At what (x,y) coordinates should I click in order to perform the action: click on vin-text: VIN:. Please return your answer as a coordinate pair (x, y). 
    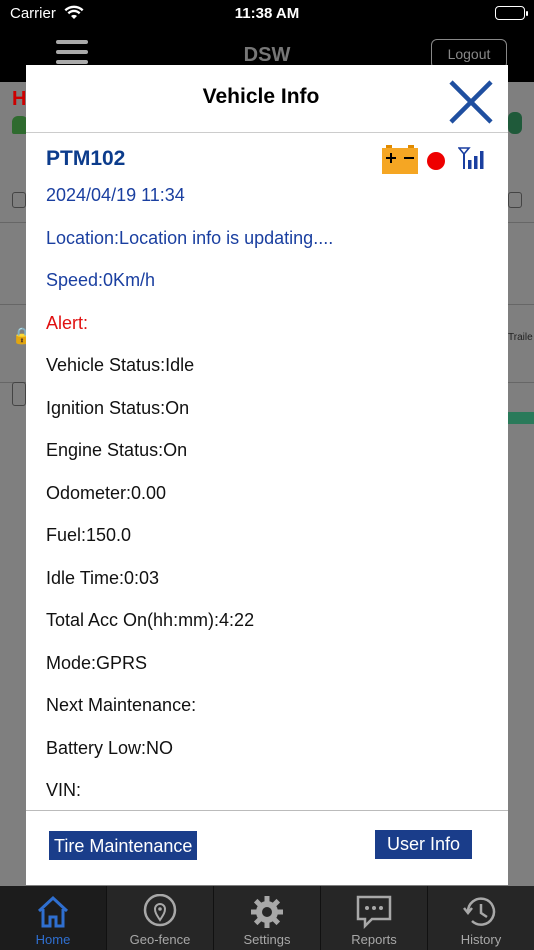
    Looking at the image, I should click on (64, 790).